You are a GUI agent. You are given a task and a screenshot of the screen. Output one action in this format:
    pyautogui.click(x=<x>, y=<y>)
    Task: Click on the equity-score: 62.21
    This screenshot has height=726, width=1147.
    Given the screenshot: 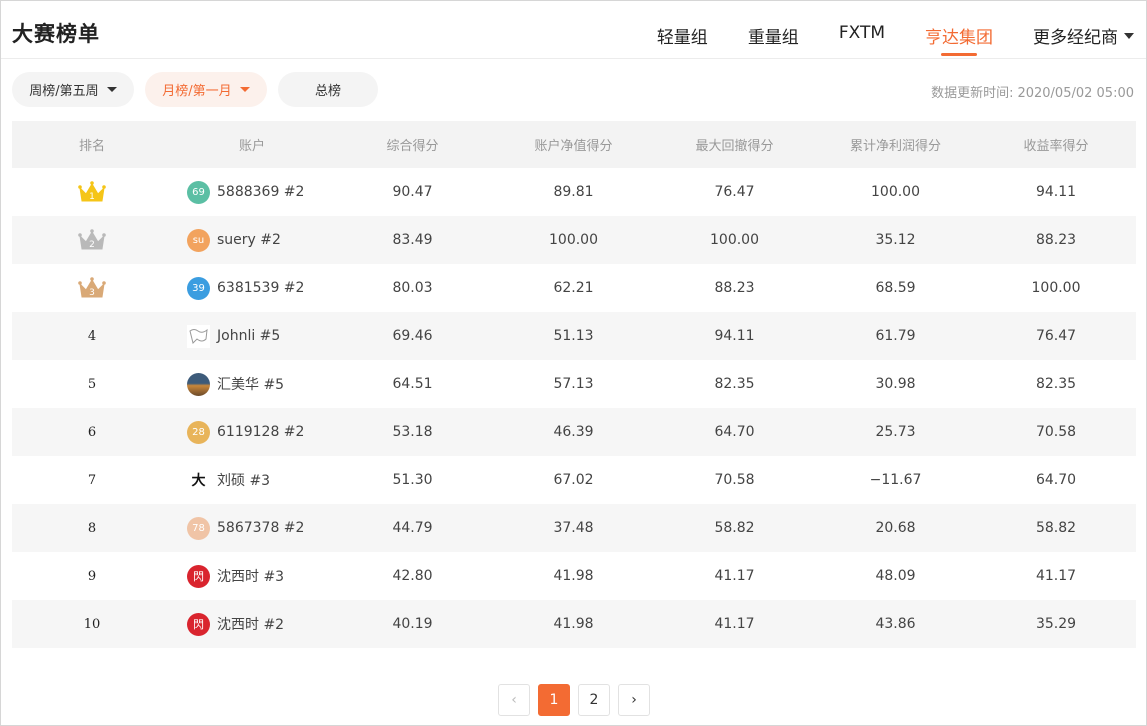 What is the action you would take?
    pyautogui.click(x=573, y=288)
    